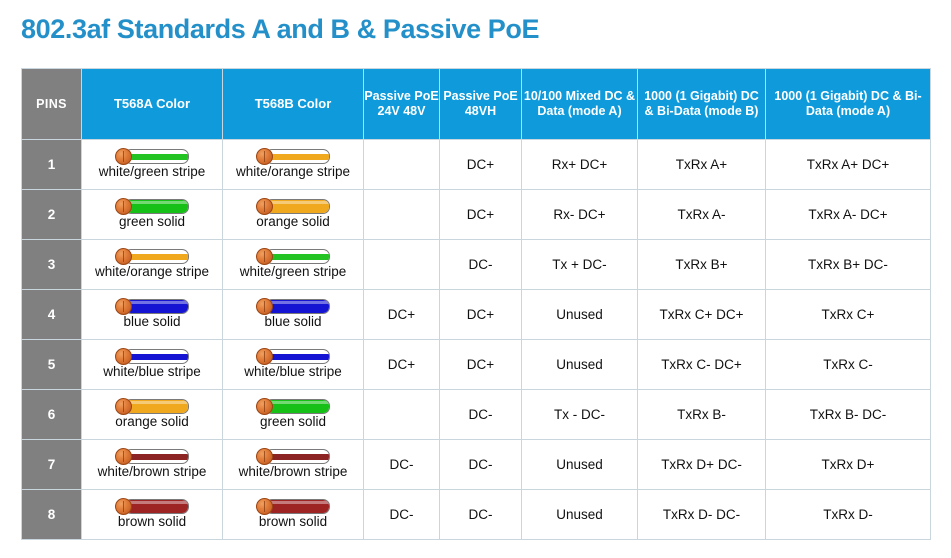  I want to click on cell-gigabit-mode-a: TxRx B+ DC-, so click(848, 264).